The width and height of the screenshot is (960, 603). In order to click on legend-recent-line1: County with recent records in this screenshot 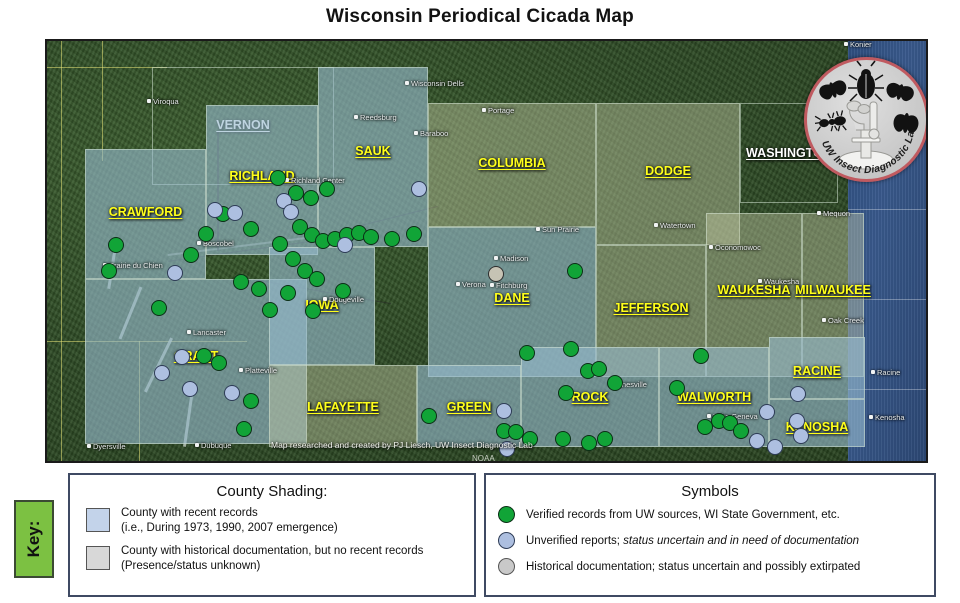, I will do `click(189, 513)`.